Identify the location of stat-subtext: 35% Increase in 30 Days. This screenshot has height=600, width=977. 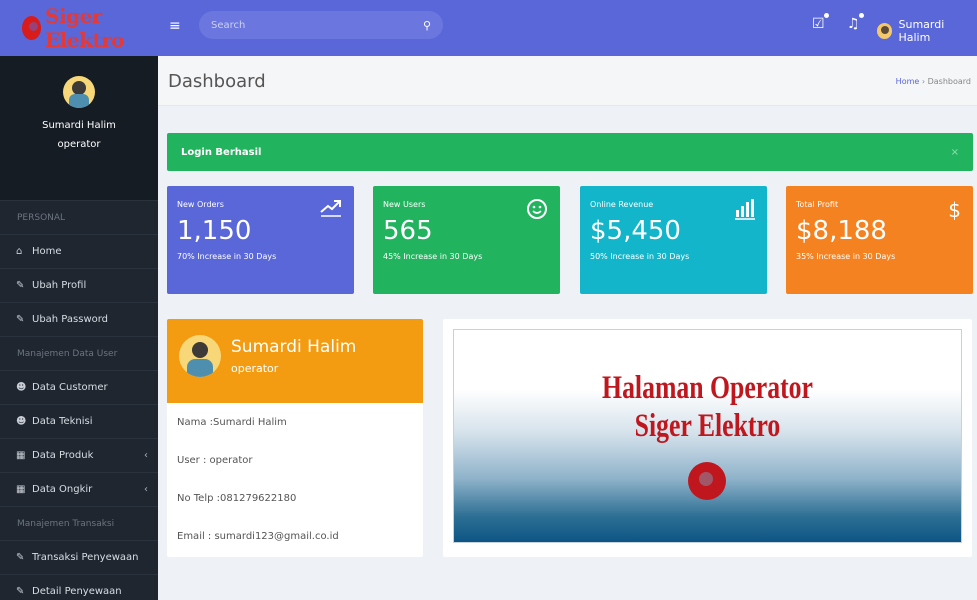
(846, 256).